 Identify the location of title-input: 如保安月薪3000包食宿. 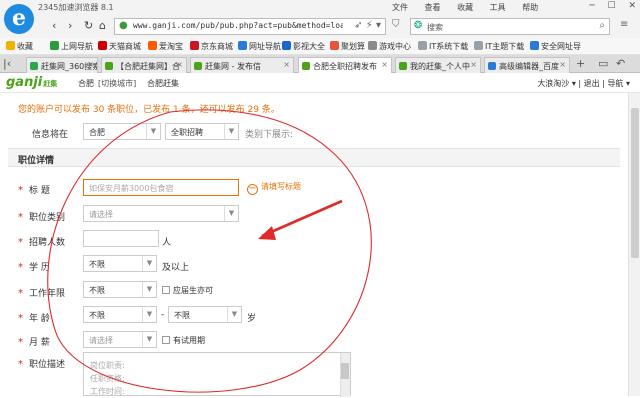
(161, 187).